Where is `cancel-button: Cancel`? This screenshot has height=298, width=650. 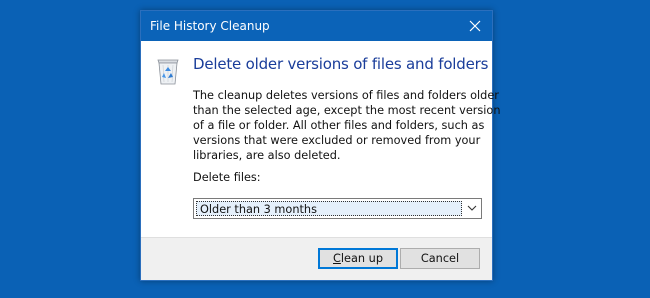 cancel-button: Cancel is located at coordinates (440, 258).